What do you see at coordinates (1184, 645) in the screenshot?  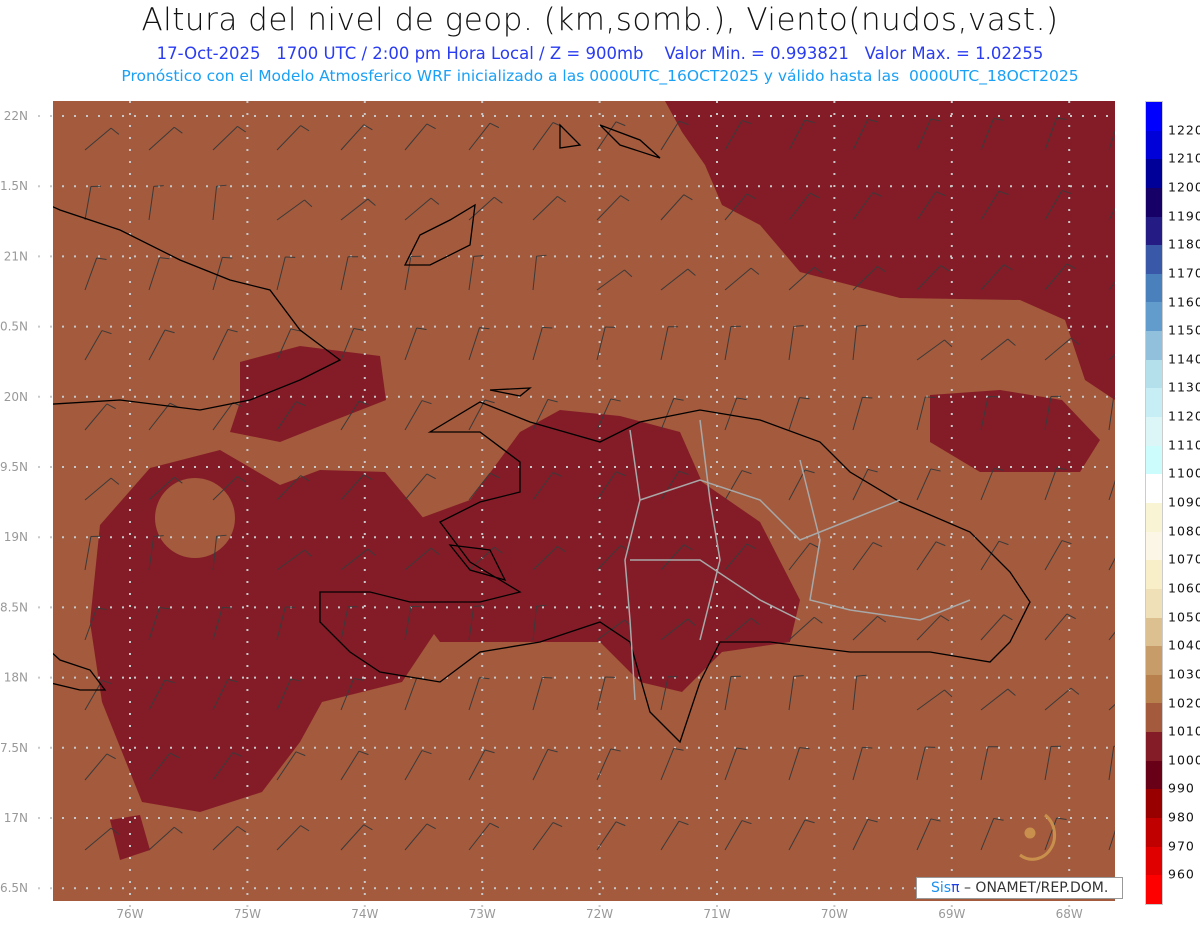 I see `colorbar-label: 1040` at bounding box center [1184, 645].